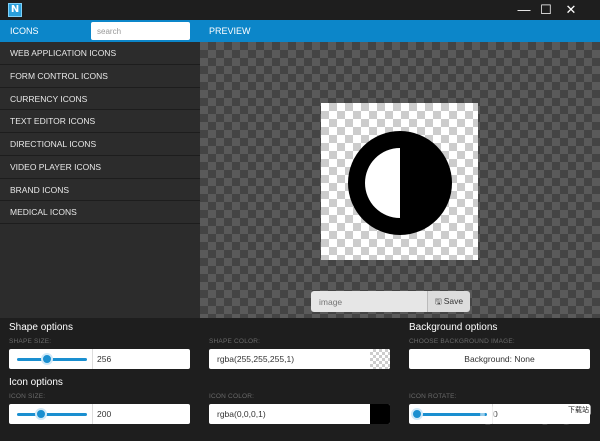 This screenshot has height=441, width=600. I want to click on icon-size-slider-thumb, so click(41, 414).